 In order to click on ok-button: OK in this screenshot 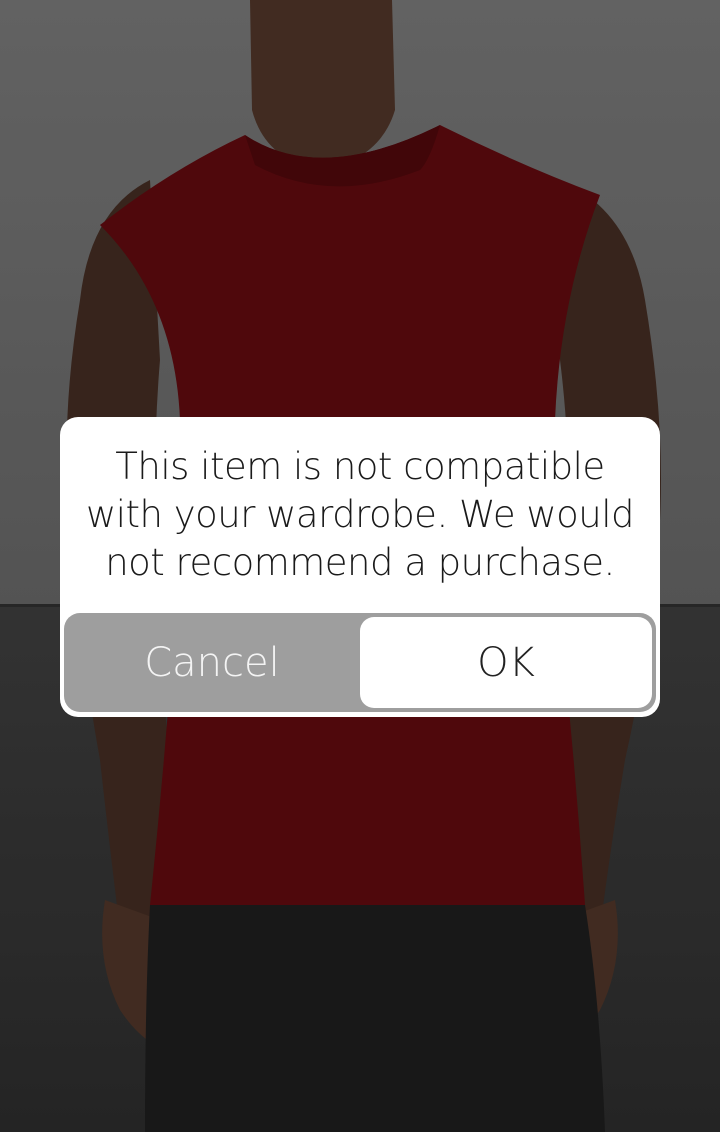, I will do `click(506, 662)`.